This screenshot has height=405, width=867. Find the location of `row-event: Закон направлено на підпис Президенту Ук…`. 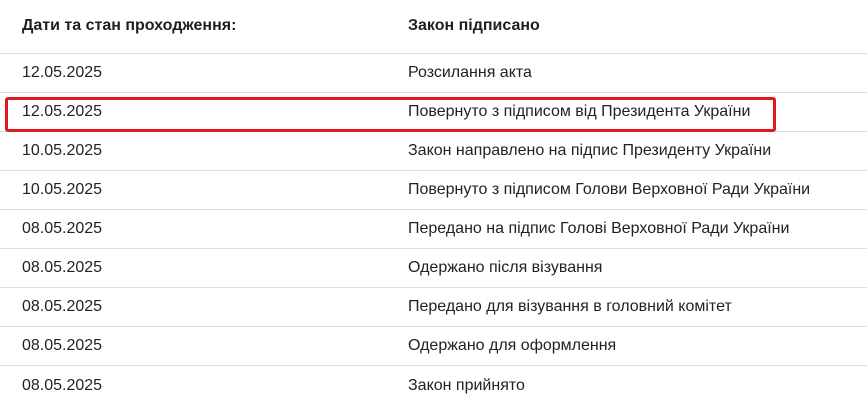

row-event: Закон направлено на підпис Президенту Ук… is located at coordinates (590, 150).